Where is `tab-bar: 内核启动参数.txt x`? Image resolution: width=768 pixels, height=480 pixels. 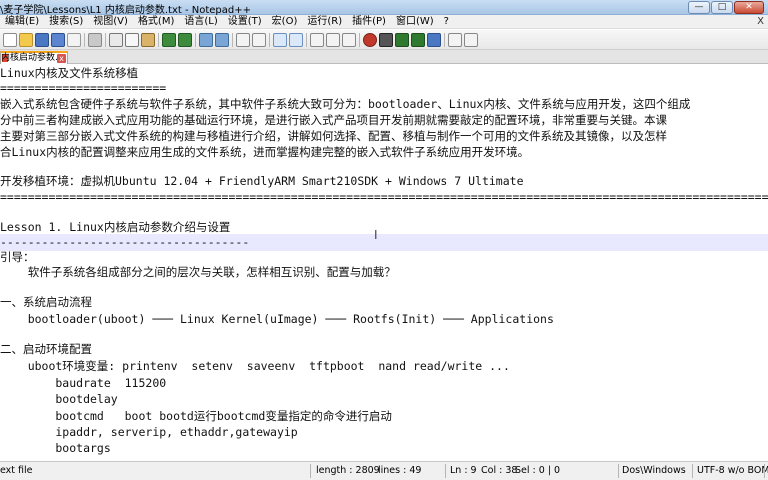
tab-bar: 内核启动参数.txt x is located at coordinates (384, 57).